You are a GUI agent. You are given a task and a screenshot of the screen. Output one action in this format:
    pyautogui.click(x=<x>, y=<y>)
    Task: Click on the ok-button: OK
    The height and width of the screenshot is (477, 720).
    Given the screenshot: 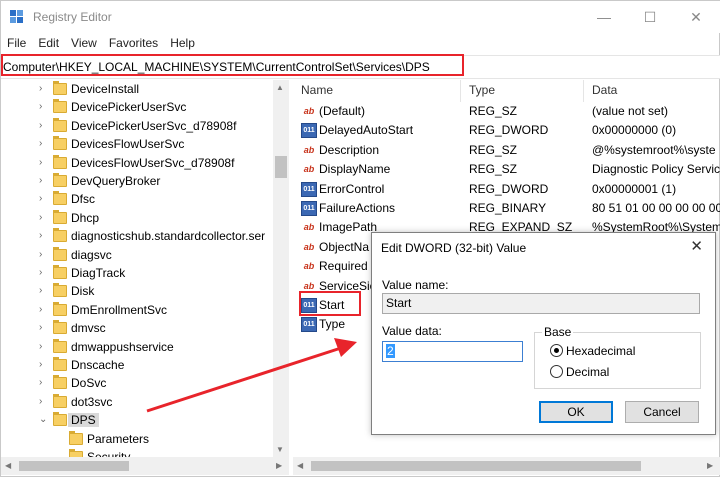 What is the action you would take?
    pyautogui.click(x=576, y=412)
    